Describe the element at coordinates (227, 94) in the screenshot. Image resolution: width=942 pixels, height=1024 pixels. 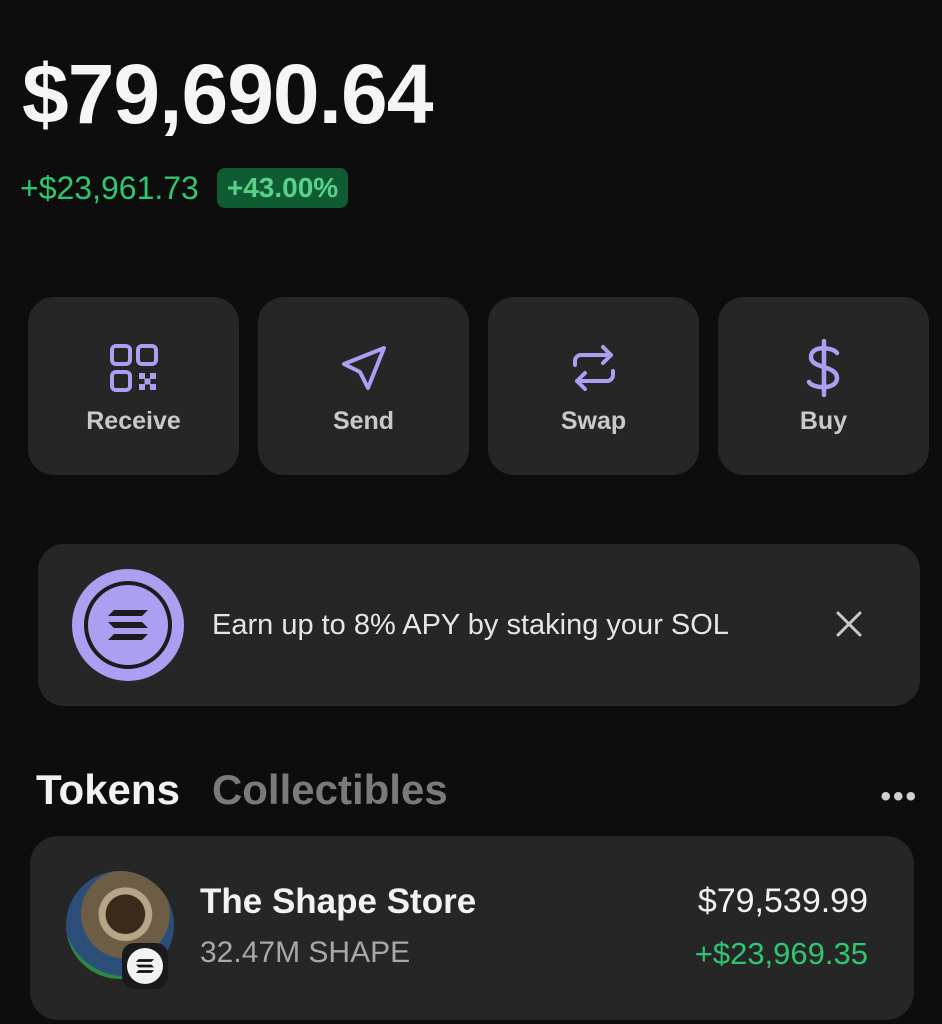
I see `total-balance: $79,690.64` at that location.